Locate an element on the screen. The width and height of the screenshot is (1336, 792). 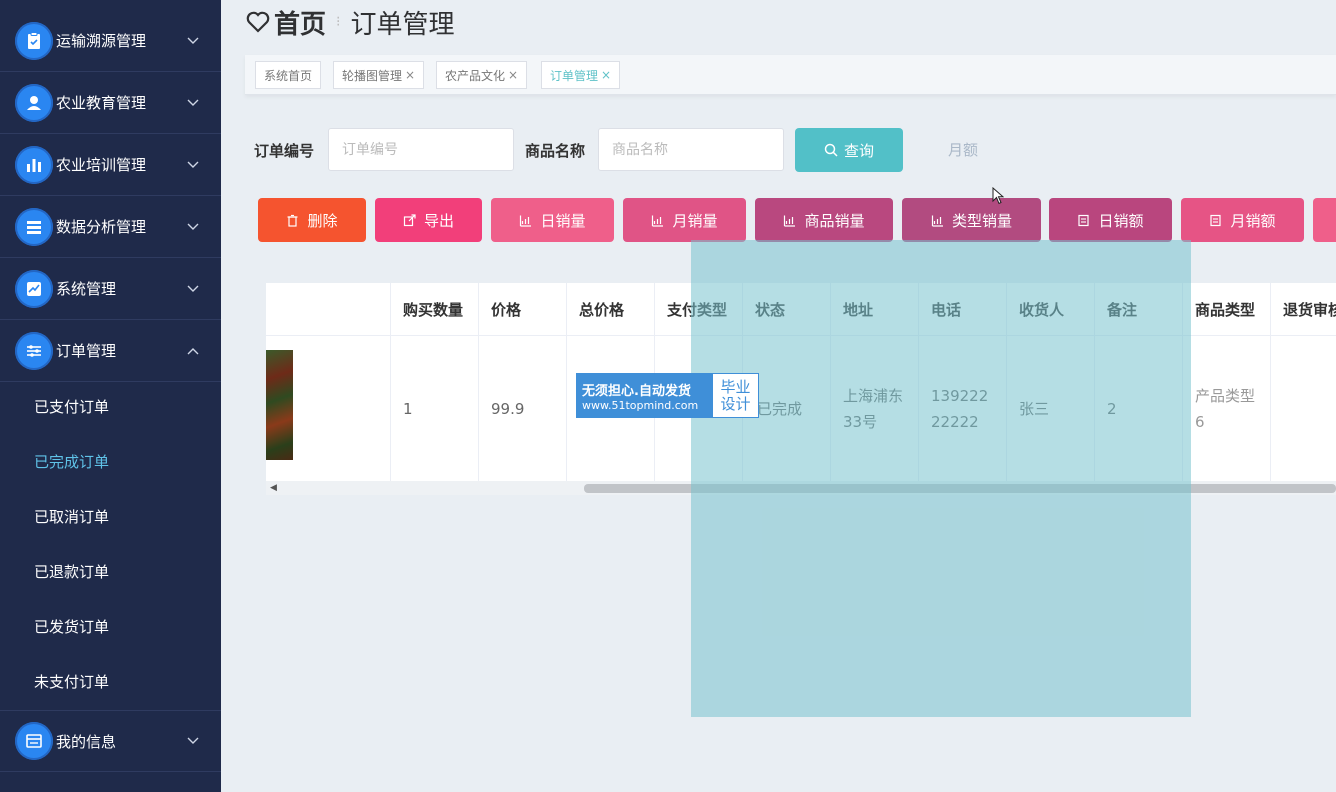
watermark-logo: 无须担心.自动发货 www.51topmind.com 毕业 设计 is located at coordinates (667, 395).